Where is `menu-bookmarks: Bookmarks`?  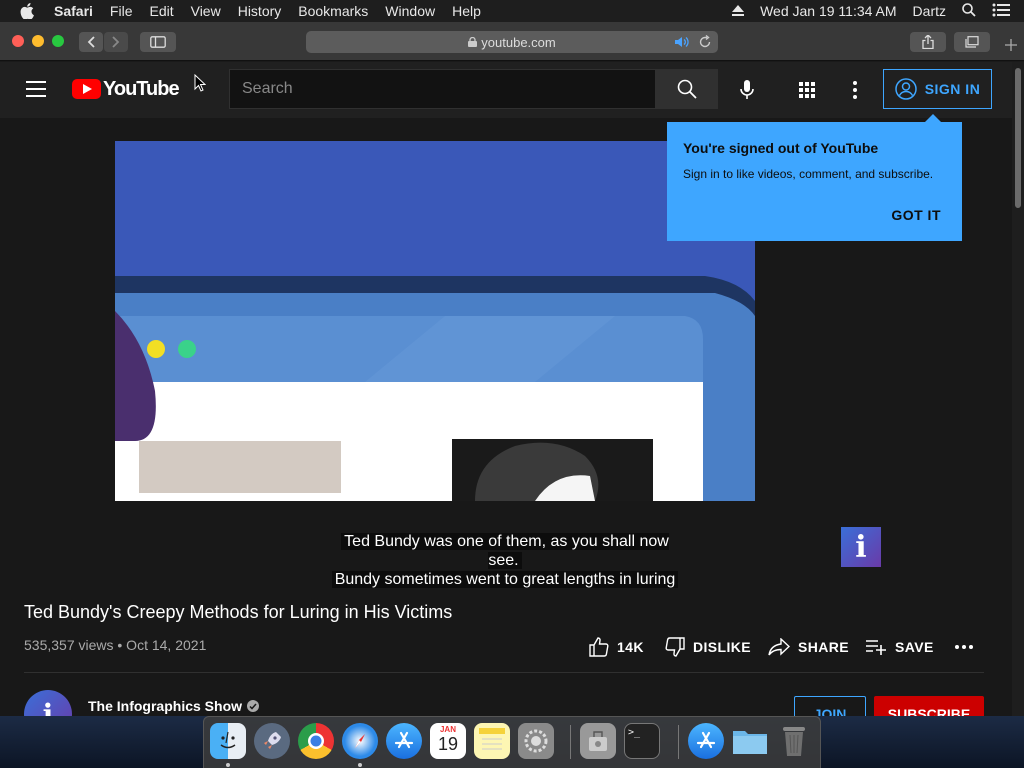
menu-bookmarks: Bookmarks is located at coordinates (333, 11).